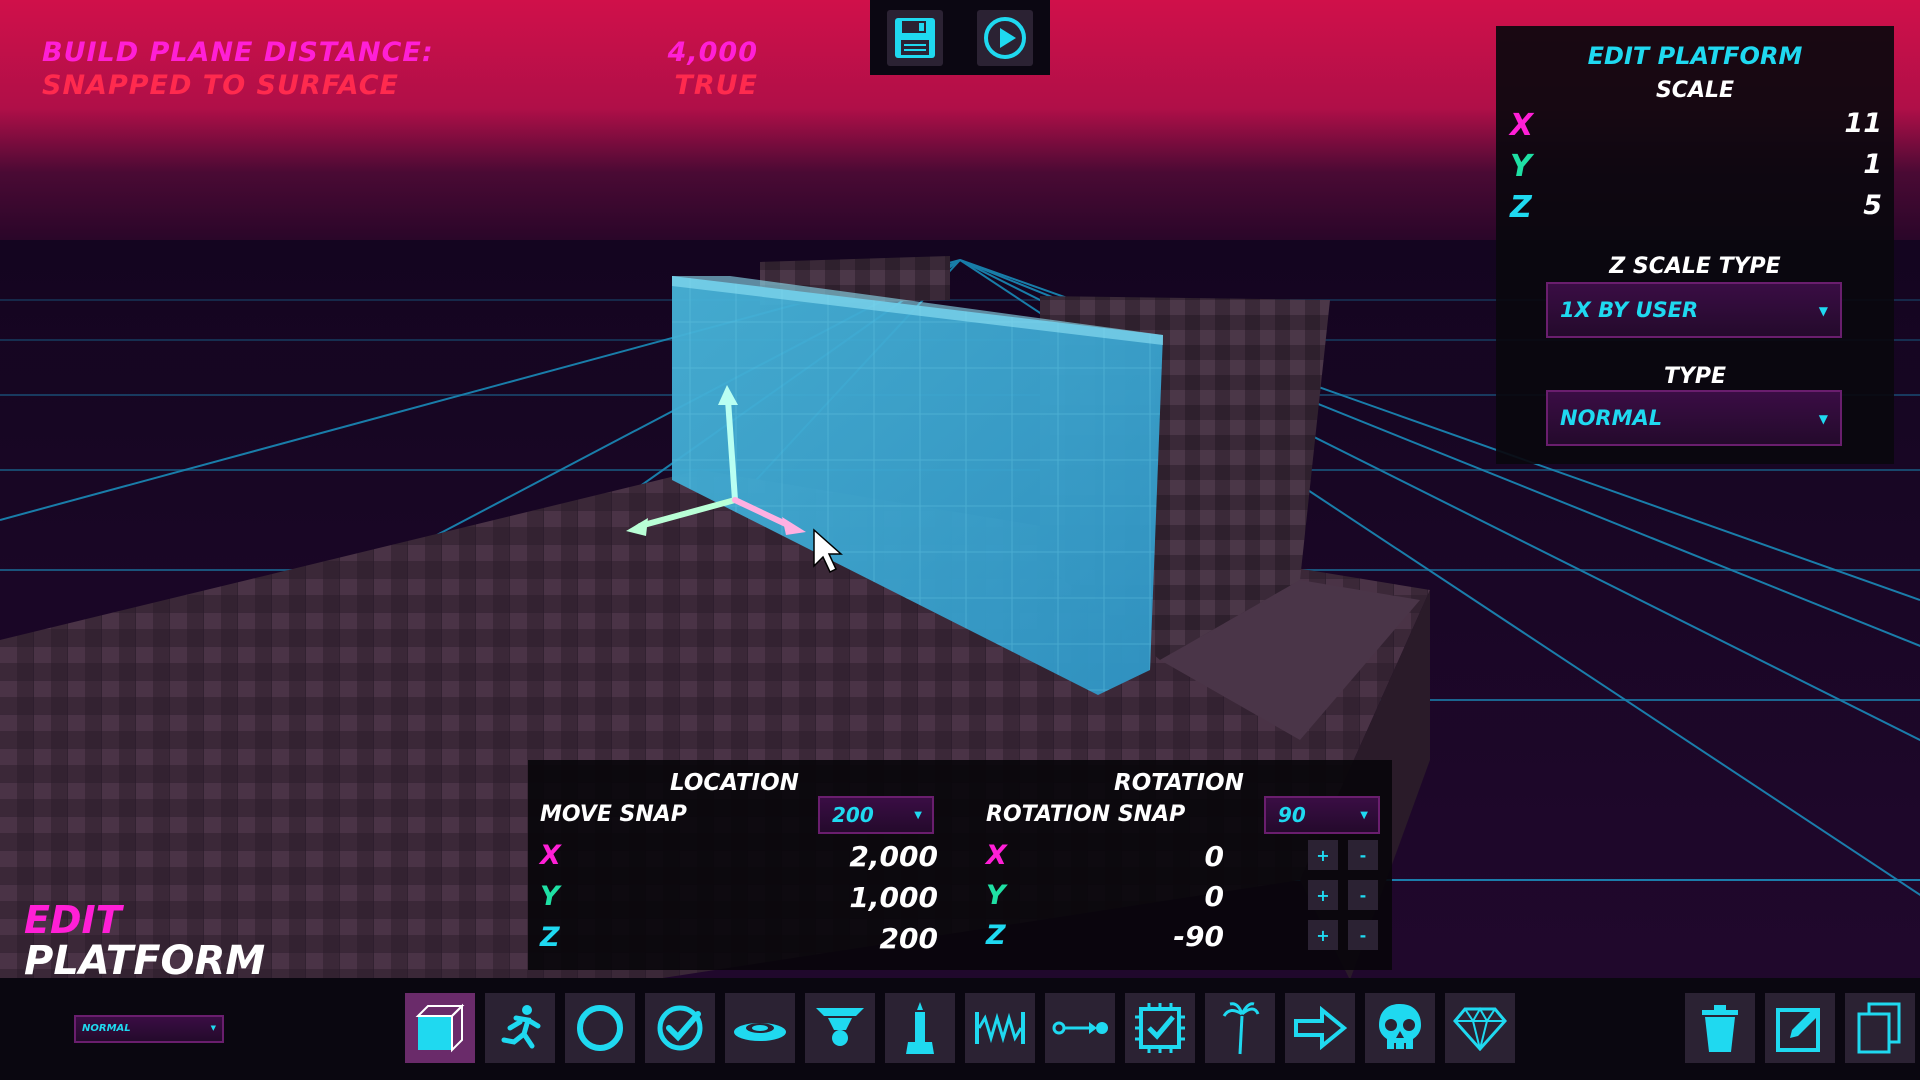  Describe the element at coordinates (220, 85) in the screenshot. I see `snapped-label: SNAPPED TO SURFACE` at that location.